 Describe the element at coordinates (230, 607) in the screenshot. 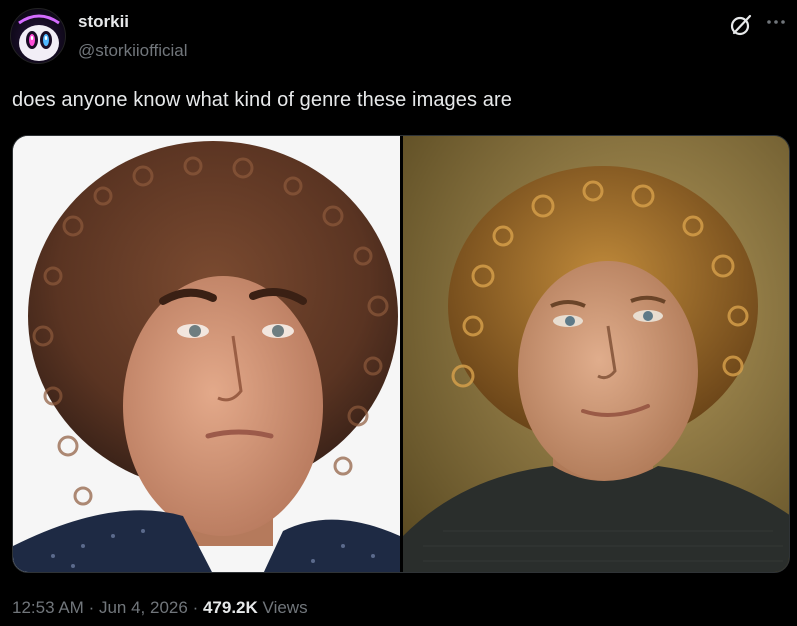

I see `views-count: 479.2K` at that location.